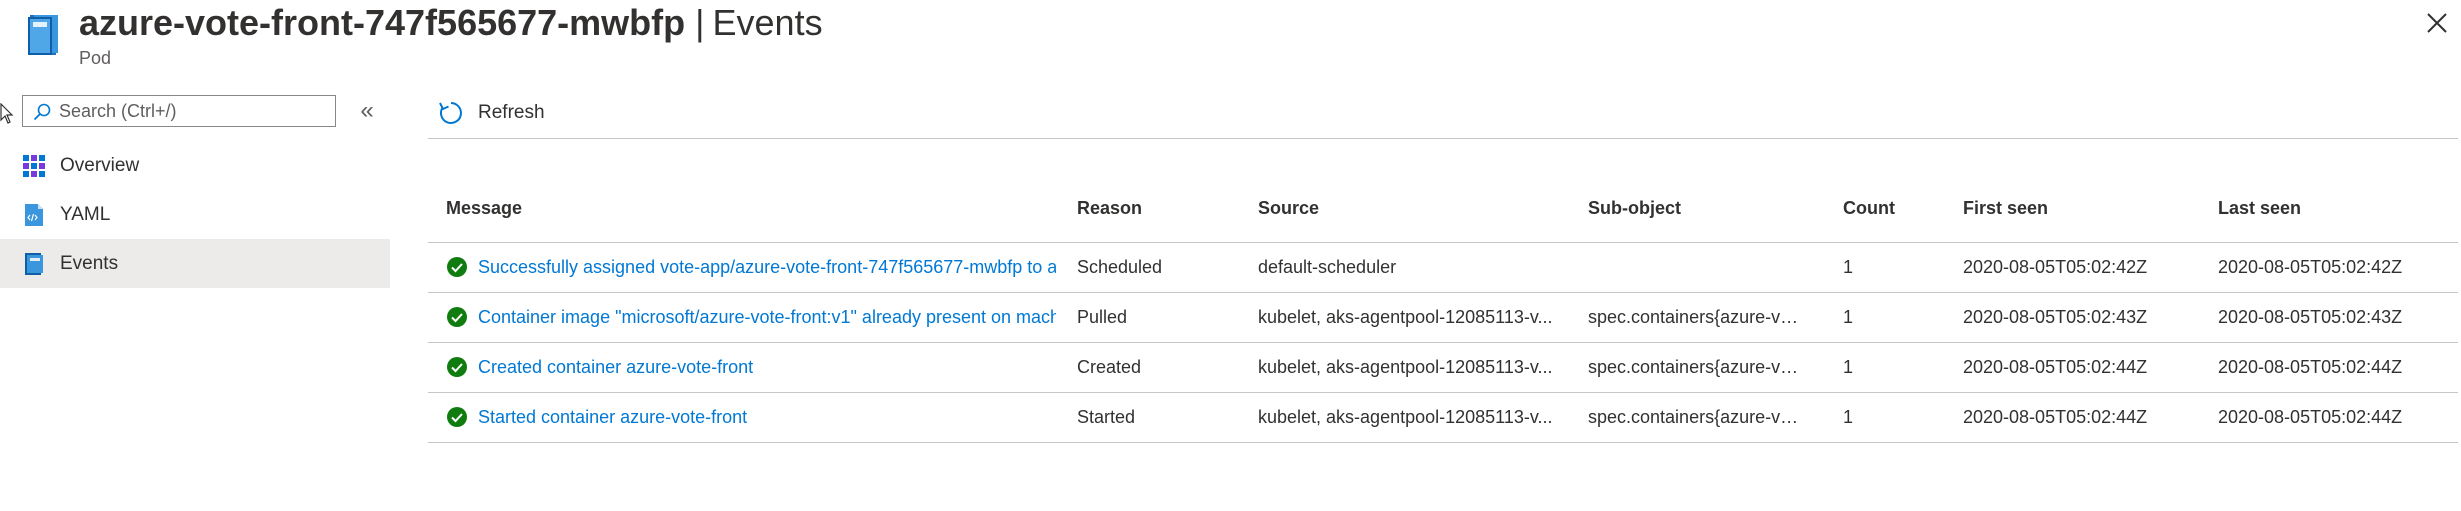 The height and width of the screenshot is (511, 2461). I want to click on refresh-button: Refresh, so click(491, 113).